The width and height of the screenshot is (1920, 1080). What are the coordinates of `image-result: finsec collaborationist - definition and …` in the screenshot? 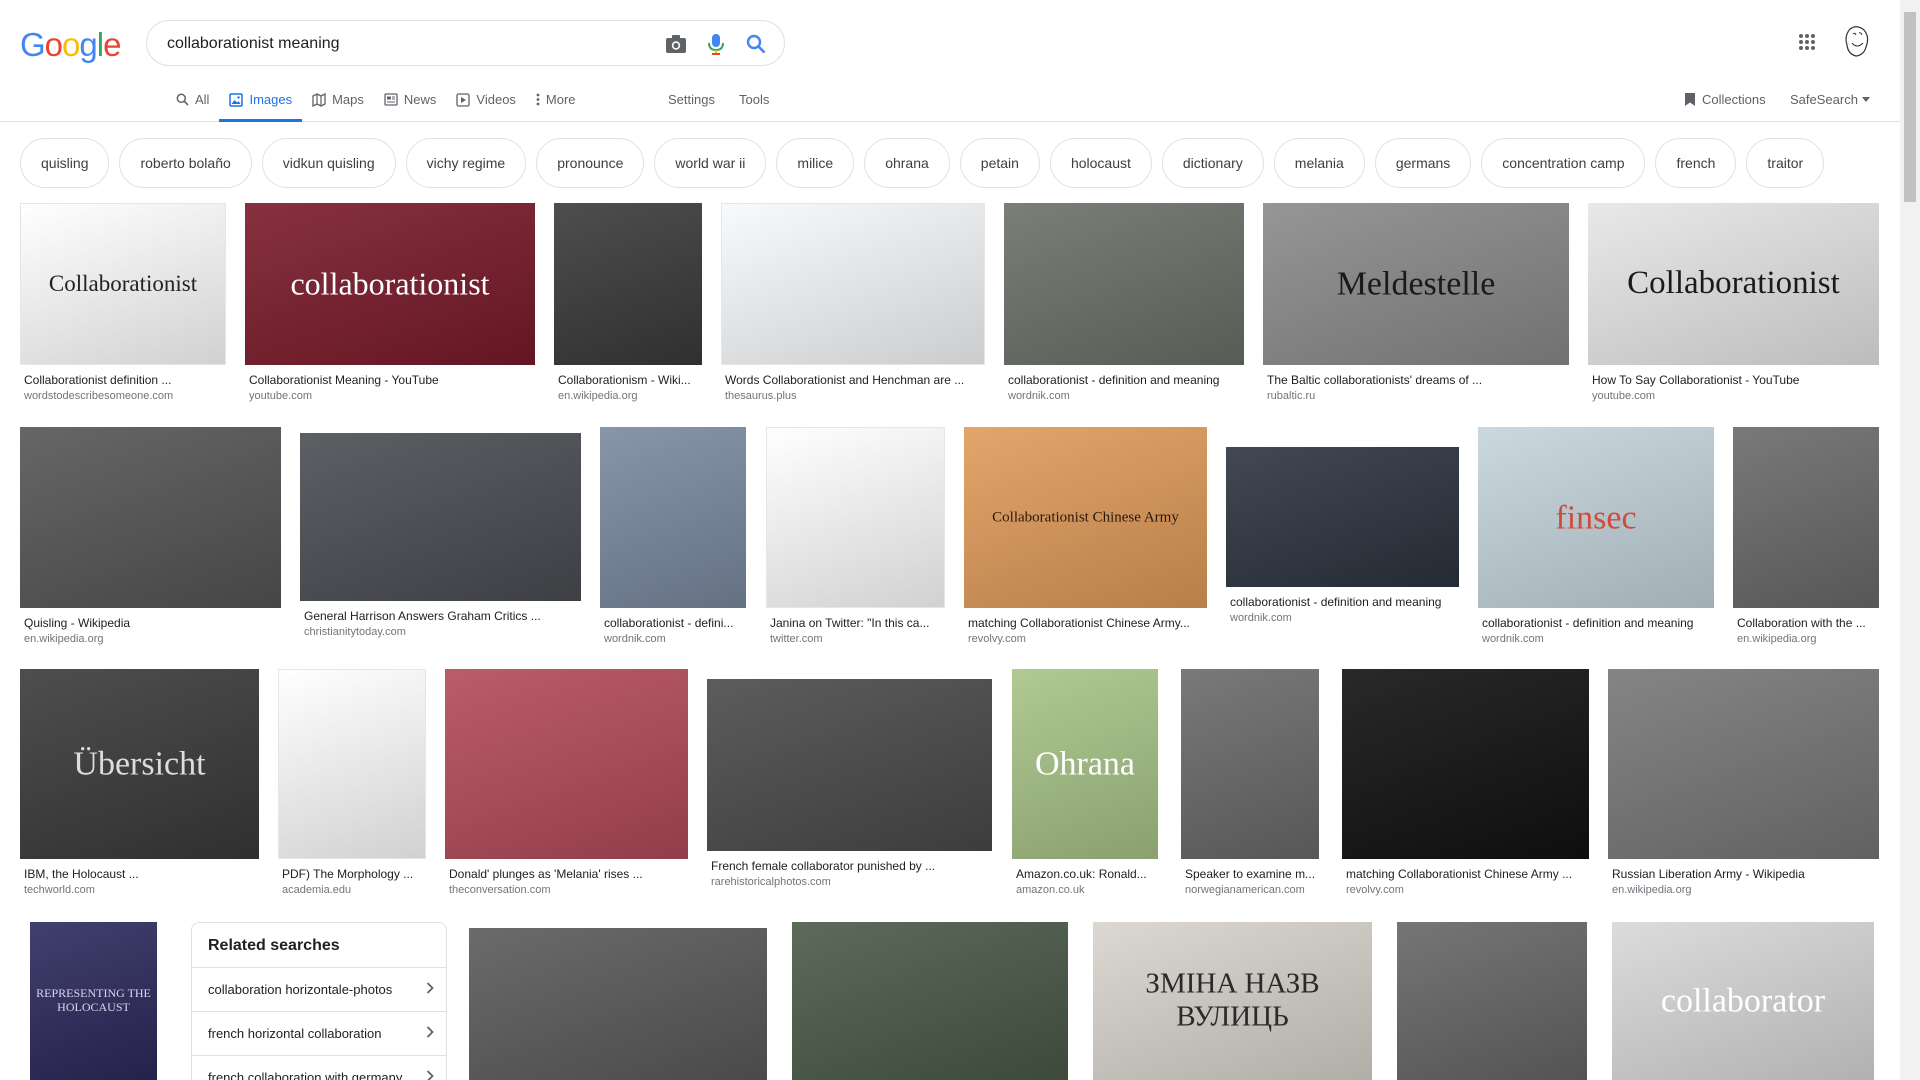 It's located at (1596, 538).